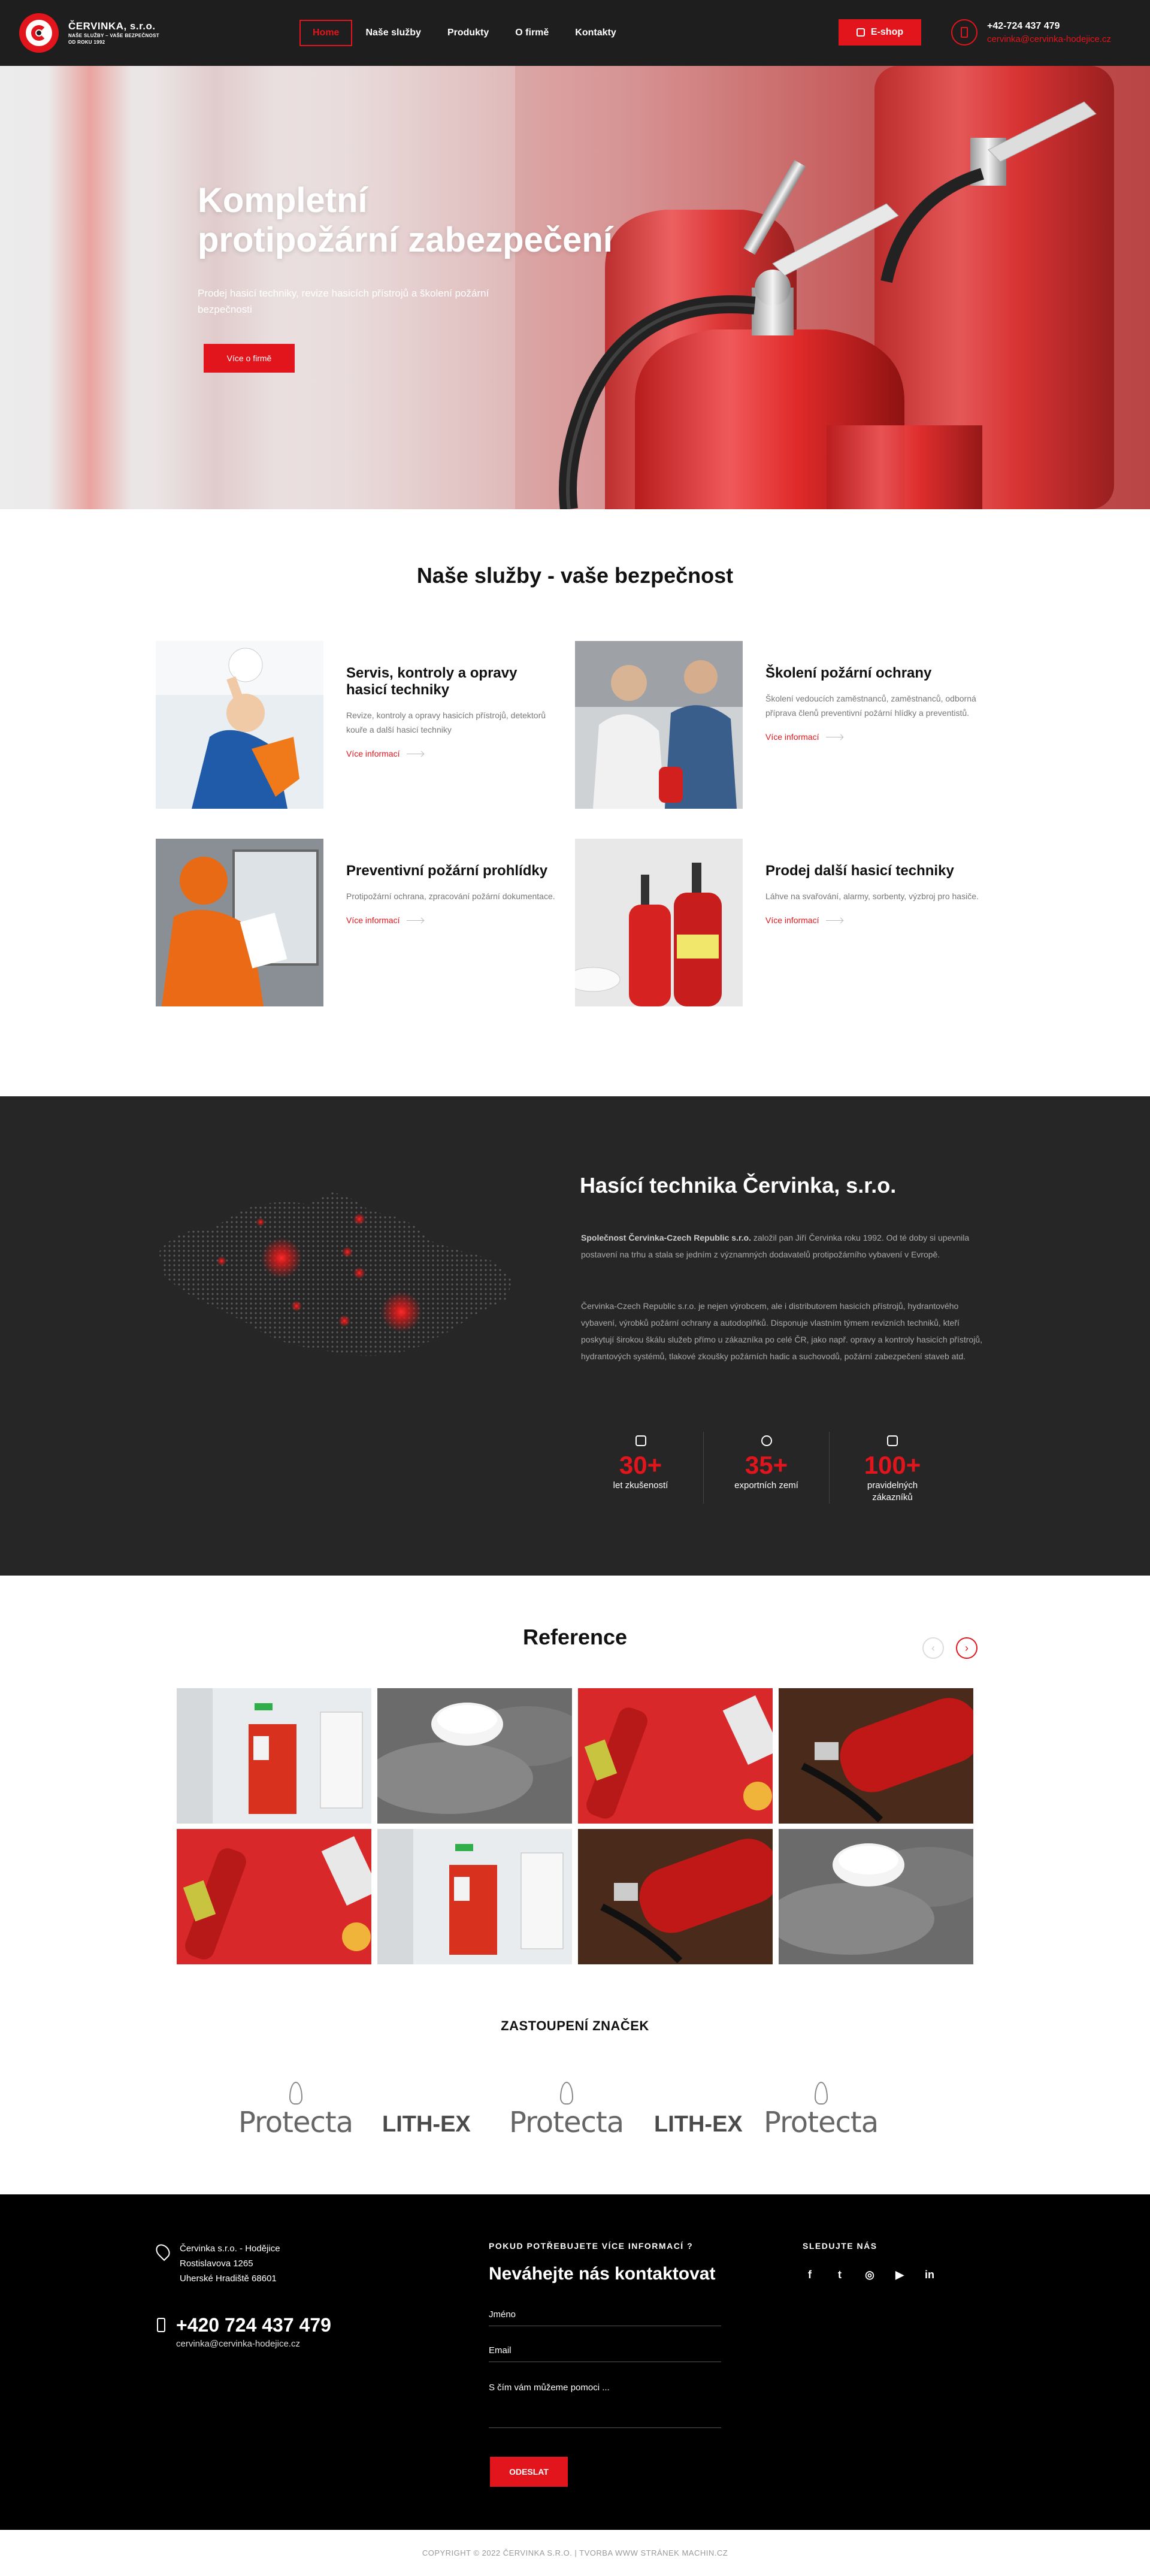 The image size is (1150, 2576). What do you see at coordinates (848, 673) in the screenshot?
I see `service-title: Školení požární ochrany` at bounding box center [848, 673].